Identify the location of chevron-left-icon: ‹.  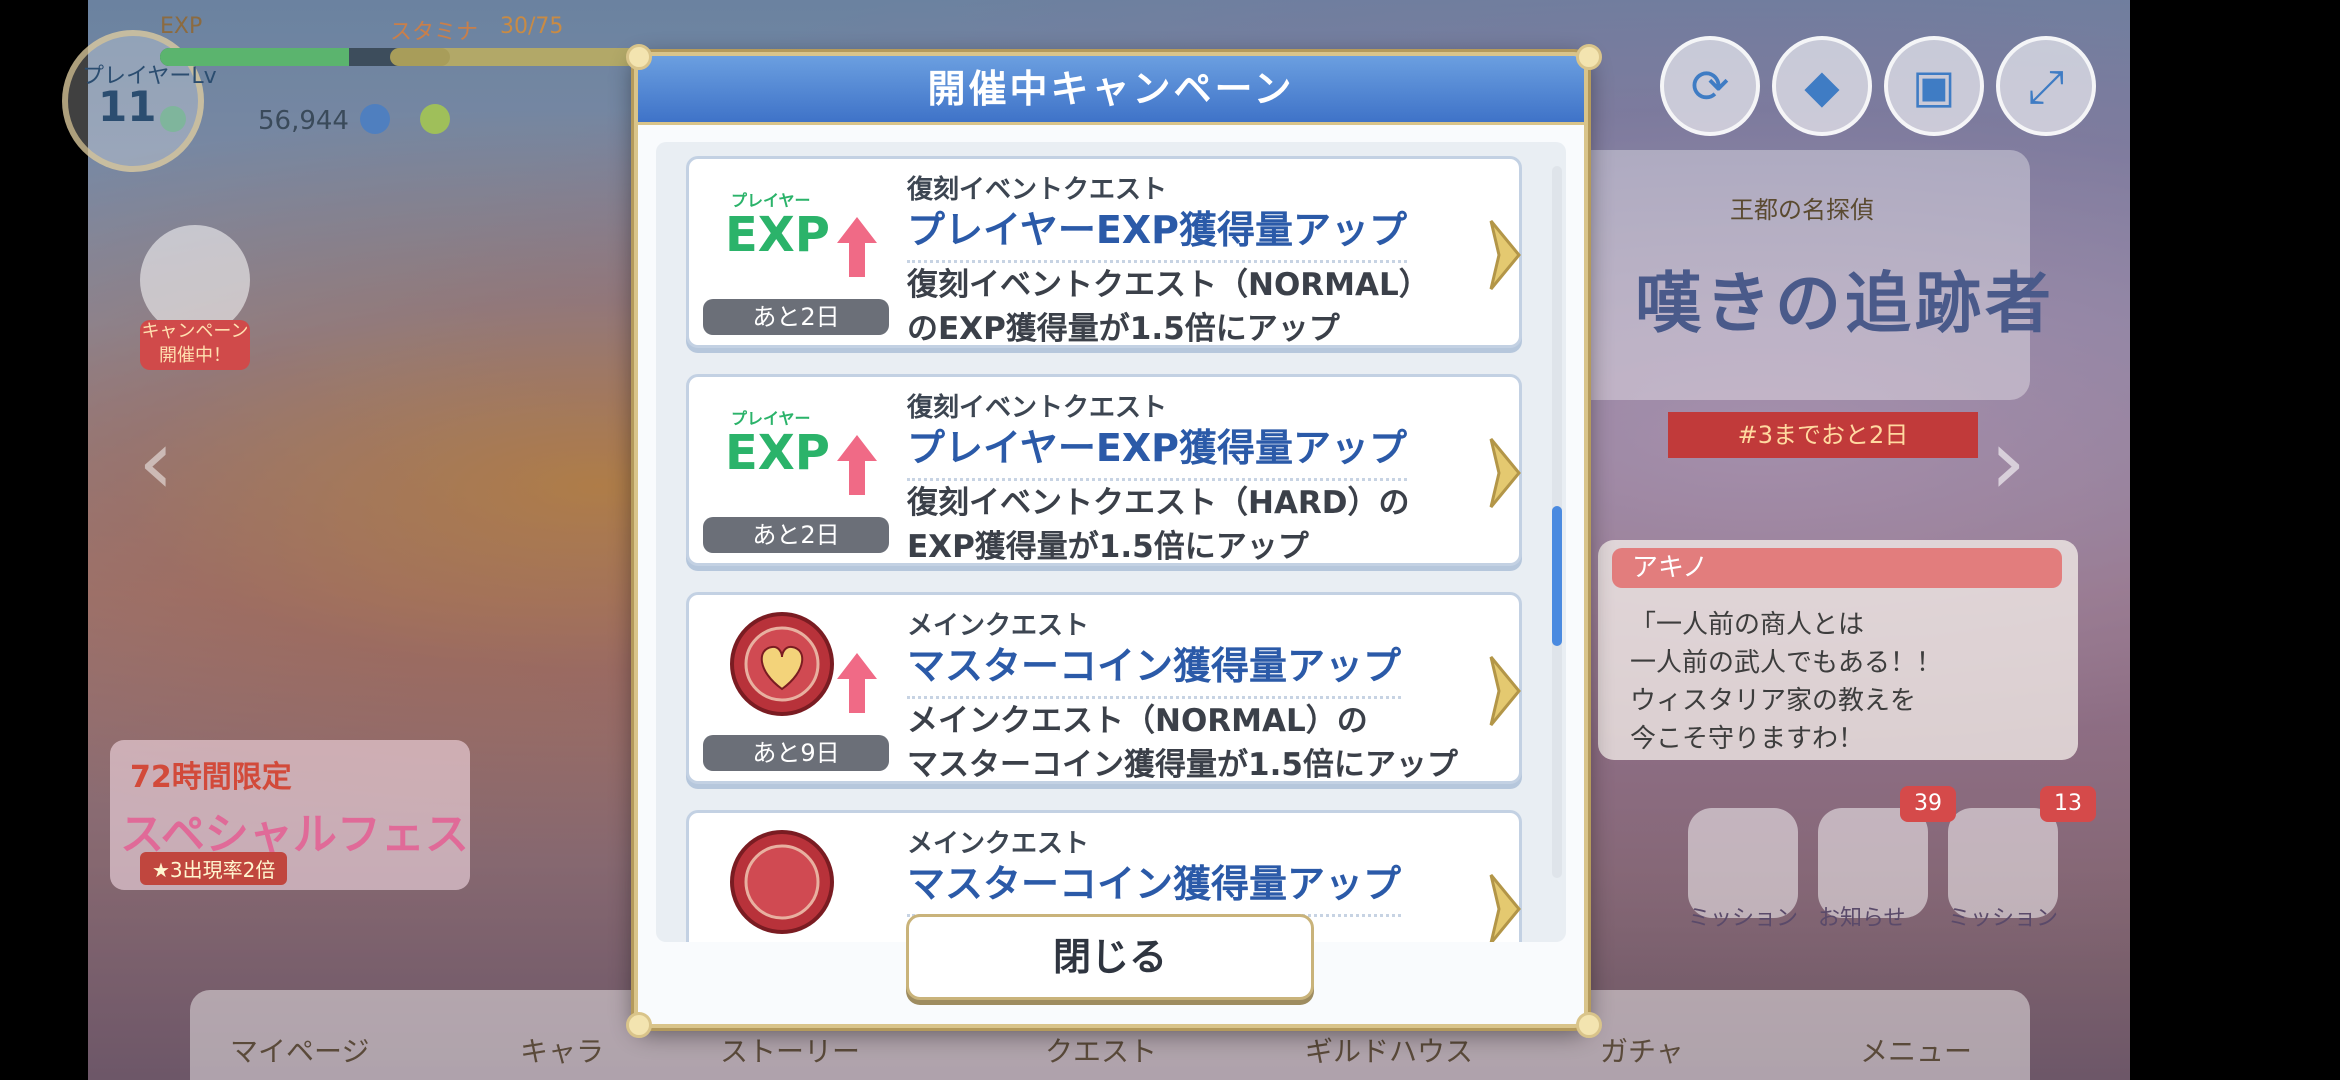
(156, 462).